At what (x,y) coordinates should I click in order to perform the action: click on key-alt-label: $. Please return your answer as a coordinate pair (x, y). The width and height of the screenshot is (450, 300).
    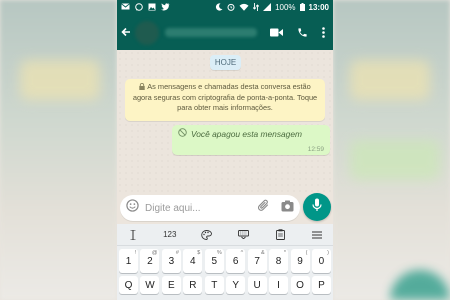
    Looking at the image, I should click on (199, 253).